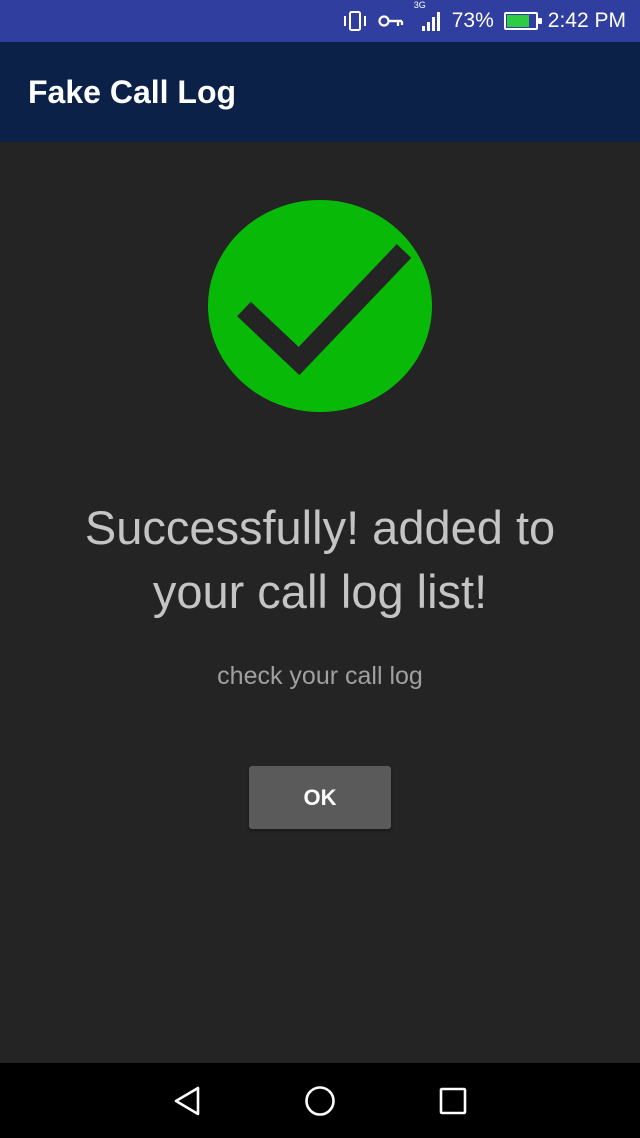 The width and height of the screenshot is (640, 1138). Describe the element at coordinates (320, 92) in the screenshot. I see `app-bar: Fake Call Log` at that location.